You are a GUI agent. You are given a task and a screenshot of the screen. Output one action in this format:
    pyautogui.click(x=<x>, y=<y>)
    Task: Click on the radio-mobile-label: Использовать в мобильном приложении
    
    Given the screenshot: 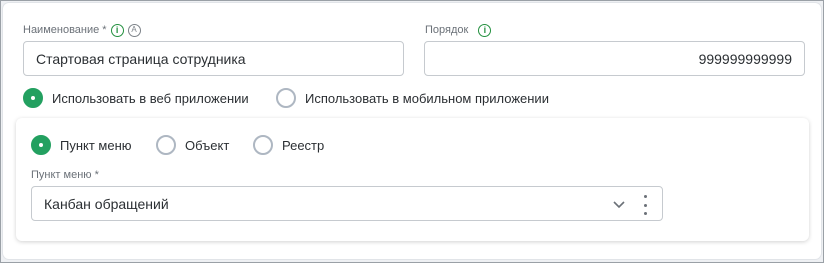 What is the action you would take?
    pyautogui.click(x=427, y=98)
    